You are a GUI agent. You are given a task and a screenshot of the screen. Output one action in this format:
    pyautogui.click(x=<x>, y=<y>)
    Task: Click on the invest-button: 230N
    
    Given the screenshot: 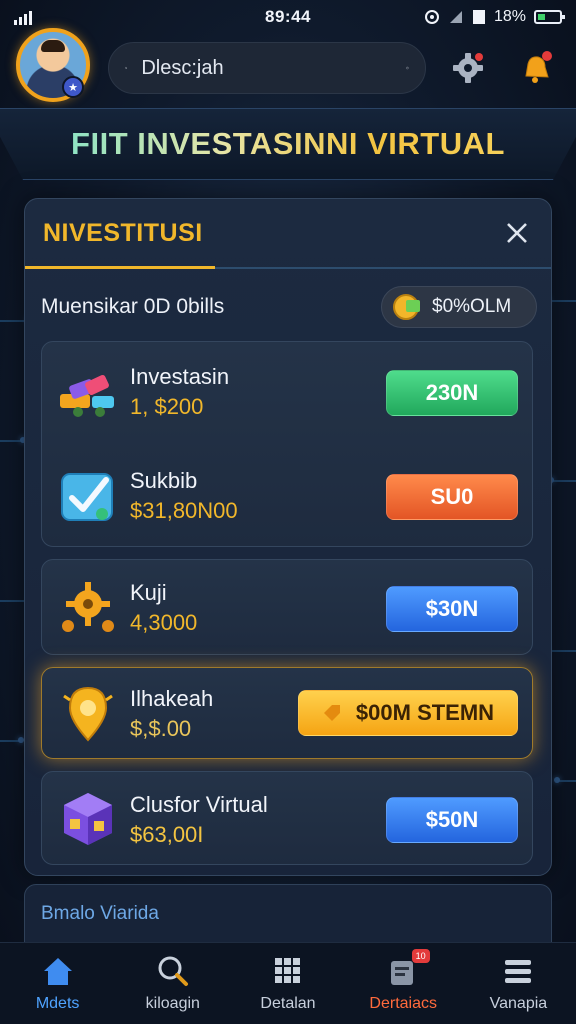 What is the action you would take?
    pyautogui.click(x=452, y=393)
    